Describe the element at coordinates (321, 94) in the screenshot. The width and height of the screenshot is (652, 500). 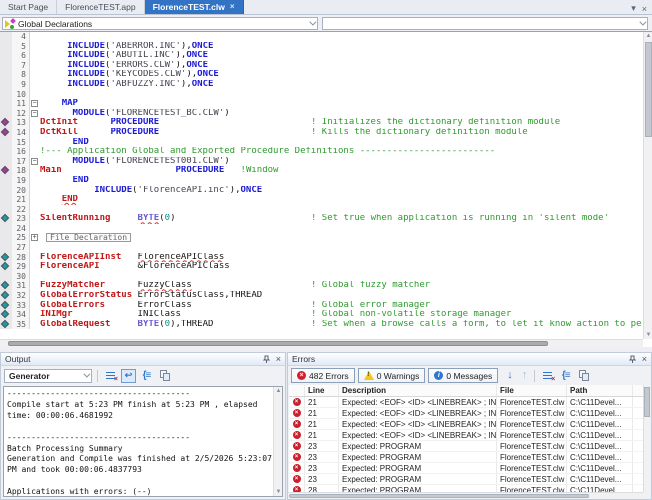
I see `code-line: 10` at that location.